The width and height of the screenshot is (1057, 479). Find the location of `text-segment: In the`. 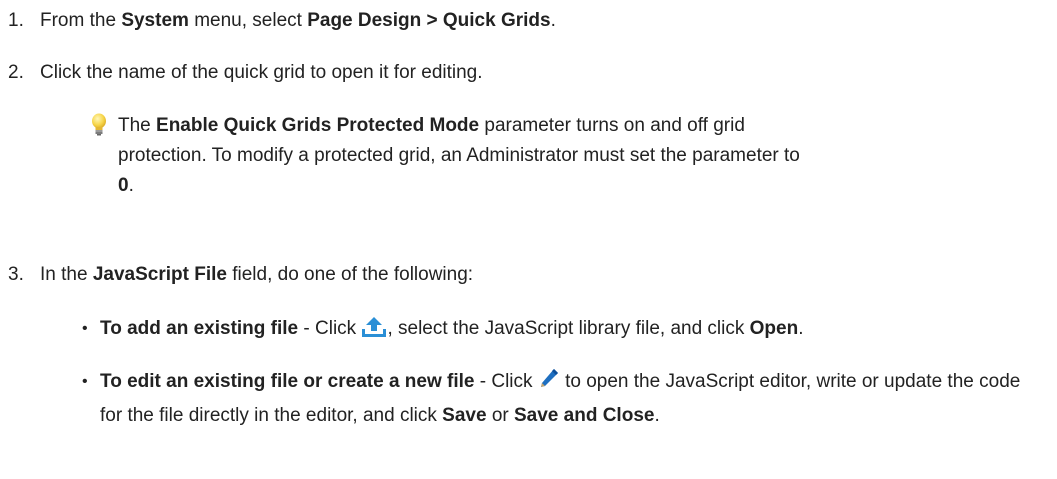

text-segment: In the is located at coordinates (66, 274).